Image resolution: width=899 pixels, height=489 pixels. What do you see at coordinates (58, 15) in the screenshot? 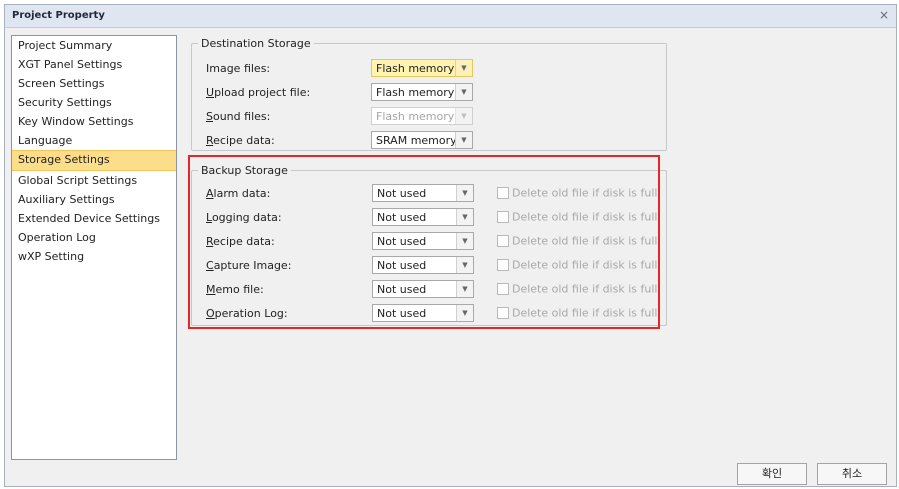
I see `dialog-title: Project Property` at bounding box center [58, 15].